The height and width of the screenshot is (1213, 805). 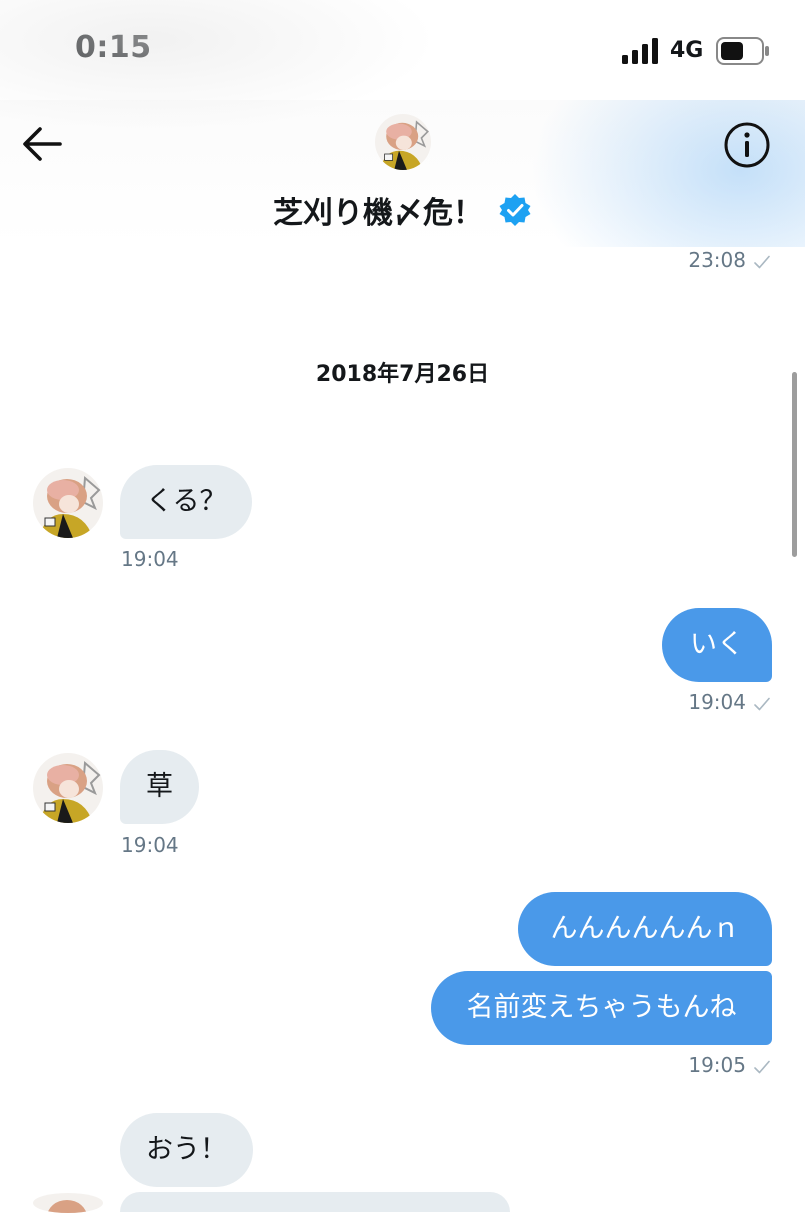 I want to click on back-arrow-icon, so click(x=42, y=144).